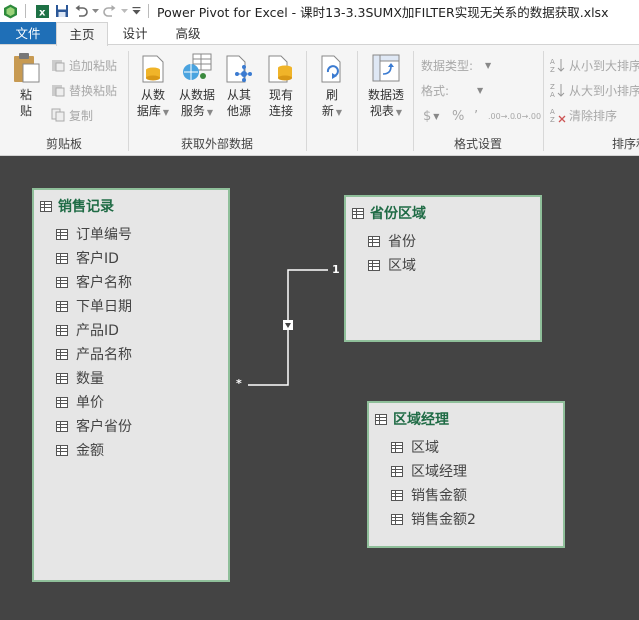  I want to click on relationship-one-label: 1, so click(336, 269).